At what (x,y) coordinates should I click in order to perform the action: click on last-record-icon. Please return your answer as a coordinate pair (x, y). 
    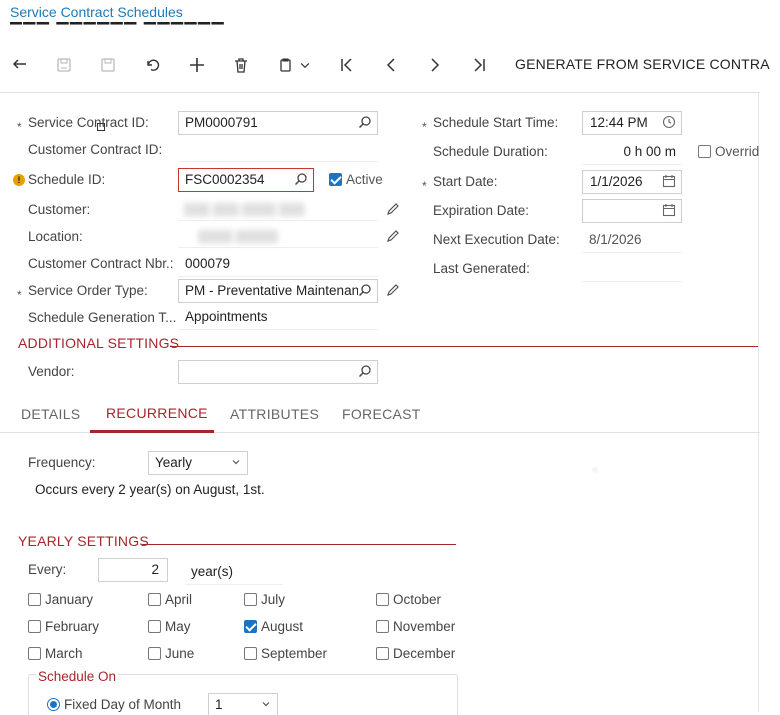
    Looking at the image, I should click on (479, 65).